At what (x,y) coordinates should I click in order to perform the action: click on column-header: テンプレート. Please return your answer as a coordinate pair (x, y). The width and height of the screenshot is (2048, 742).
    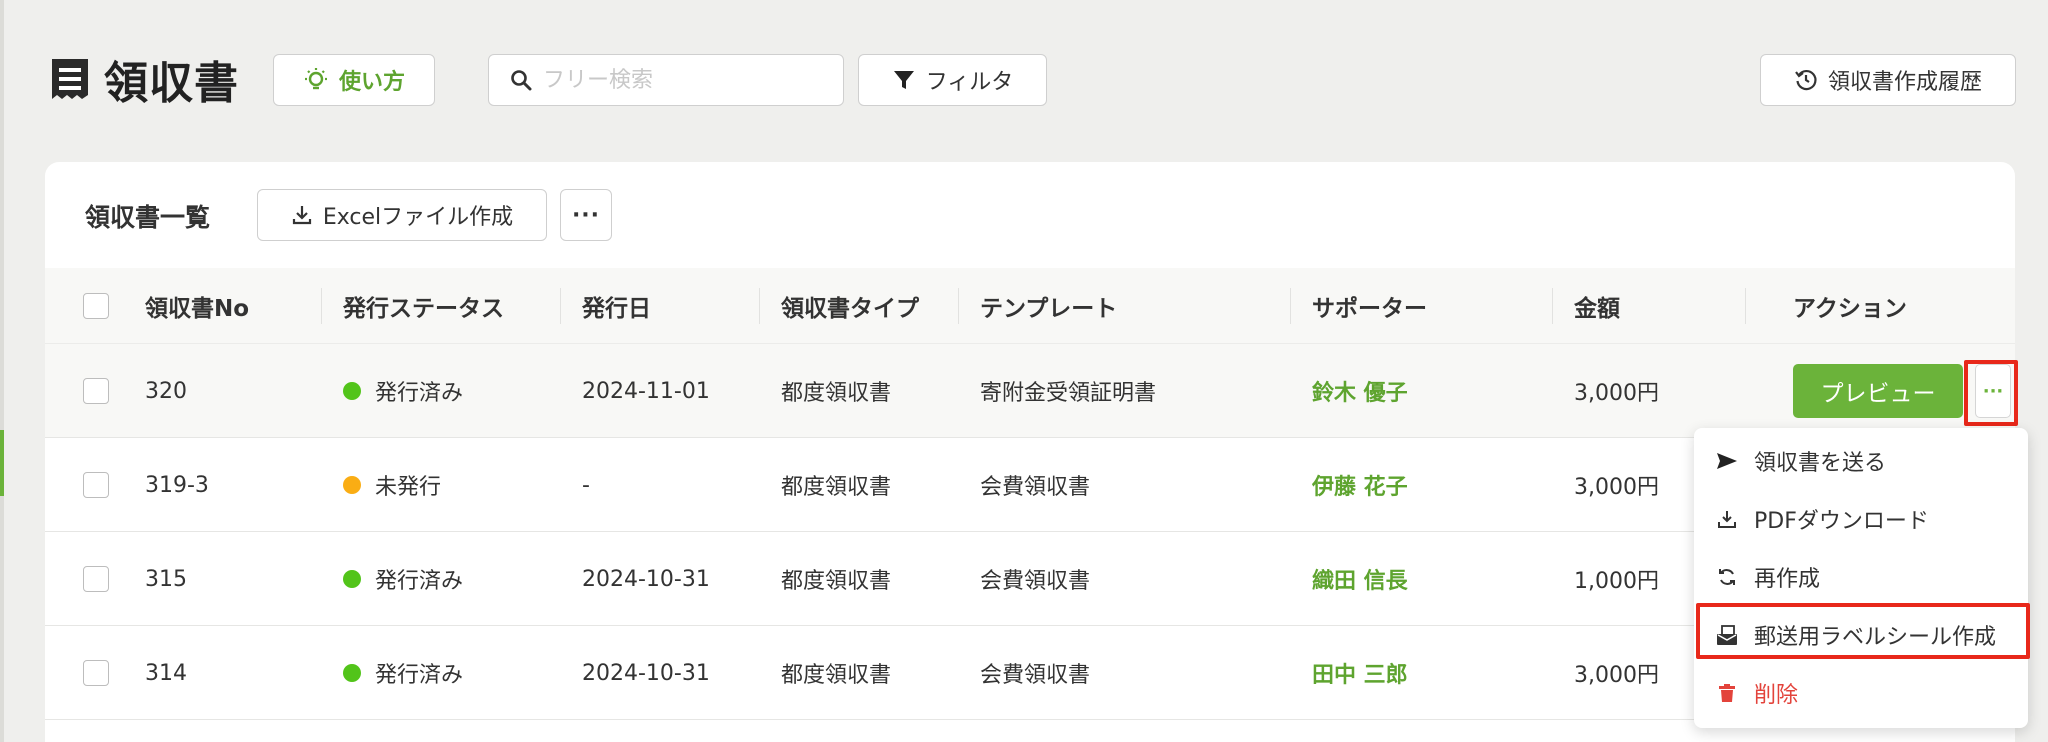
    Looking at the image, I should click on (1049, 309).